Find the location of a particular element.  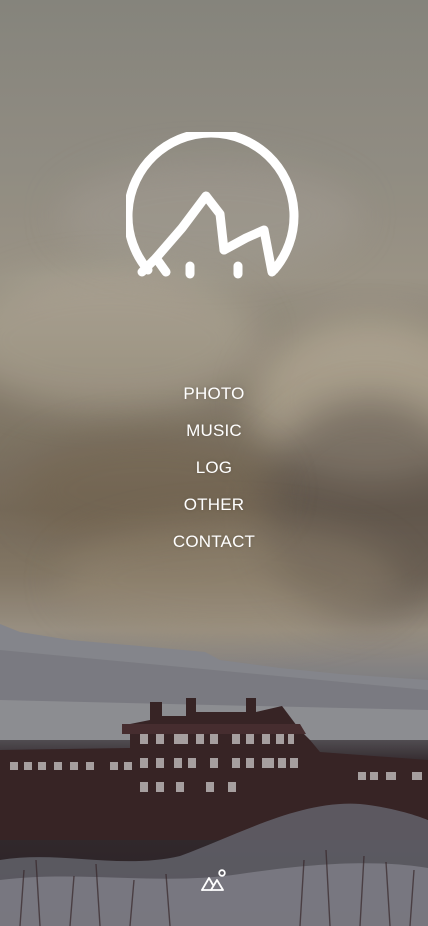

mountain-circle-logo is located at coordinates (214, 208).